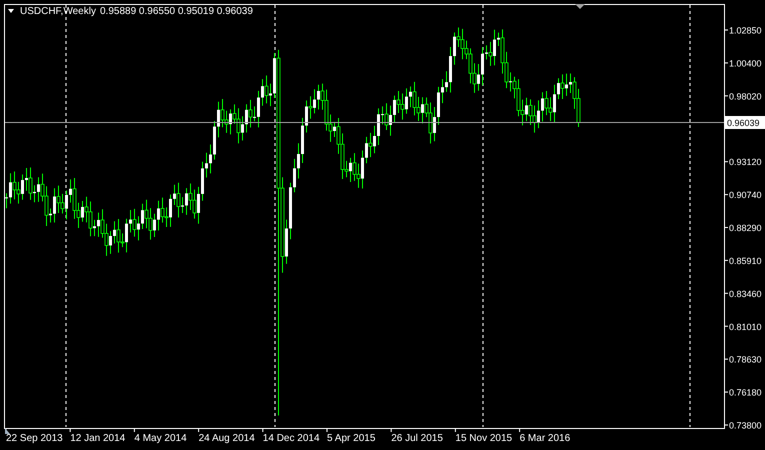 This screenshot has width=765, height=450. What do you see at coordinates (176, 11) in the screenshot?
I see `ohlc-values: 0.95889 0.96550 0.95019 0.96039` at bounding box center [176, 11].